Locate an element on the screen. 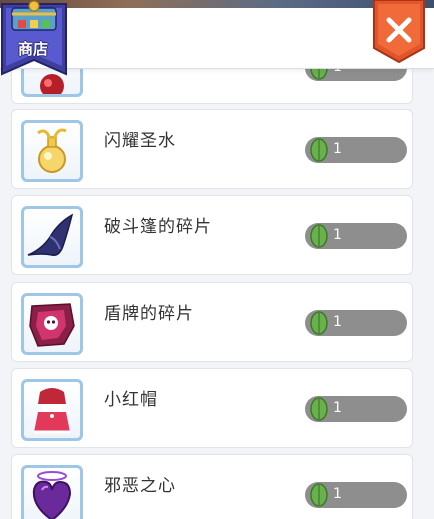  list-item: 闪耀圣水 1 is located at coordinates (212, 149).